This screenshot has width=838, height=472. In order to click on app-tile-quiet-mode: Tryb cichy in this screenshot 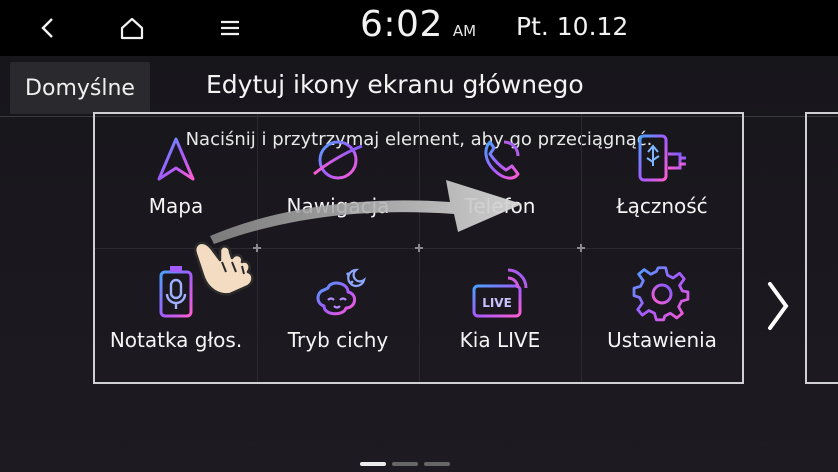, I will do `click(338, 315)`.